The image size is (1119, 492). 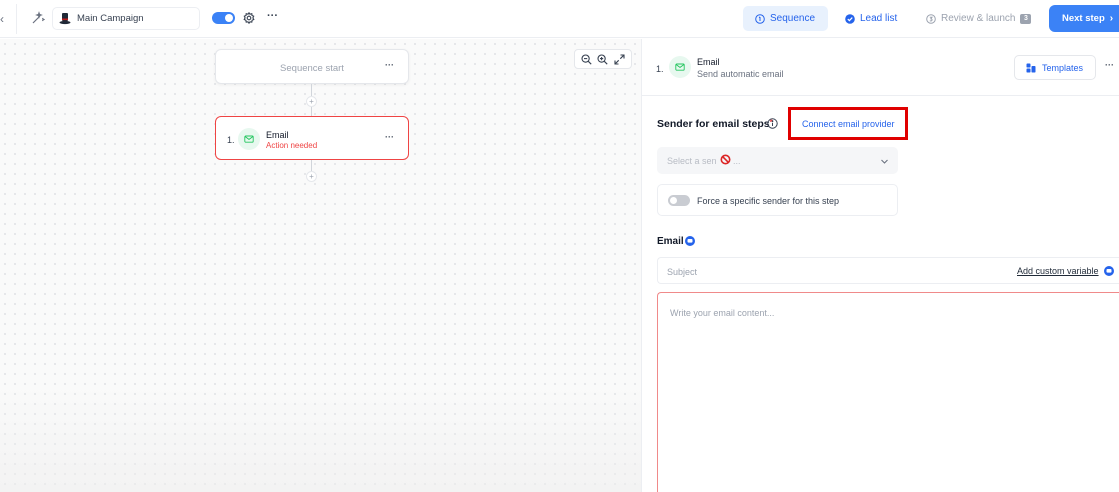 I want to click on templates-icon, so click(x=1031, y=67).